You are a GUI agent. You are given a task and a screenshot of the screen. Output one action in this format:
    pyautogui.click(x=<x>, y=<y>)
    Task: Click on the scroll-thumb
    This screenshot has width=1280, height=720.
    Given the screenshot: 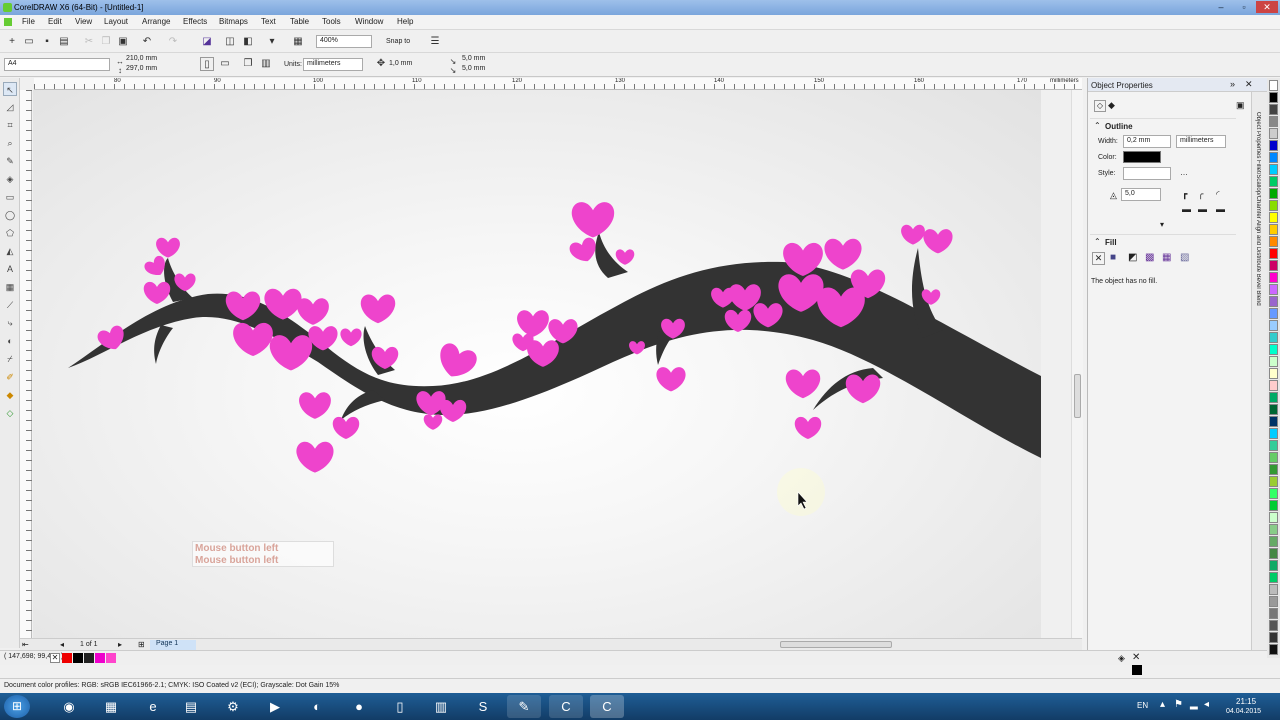 What is the action you would take?
    pyautogui.click(x=1077, y=396)
    